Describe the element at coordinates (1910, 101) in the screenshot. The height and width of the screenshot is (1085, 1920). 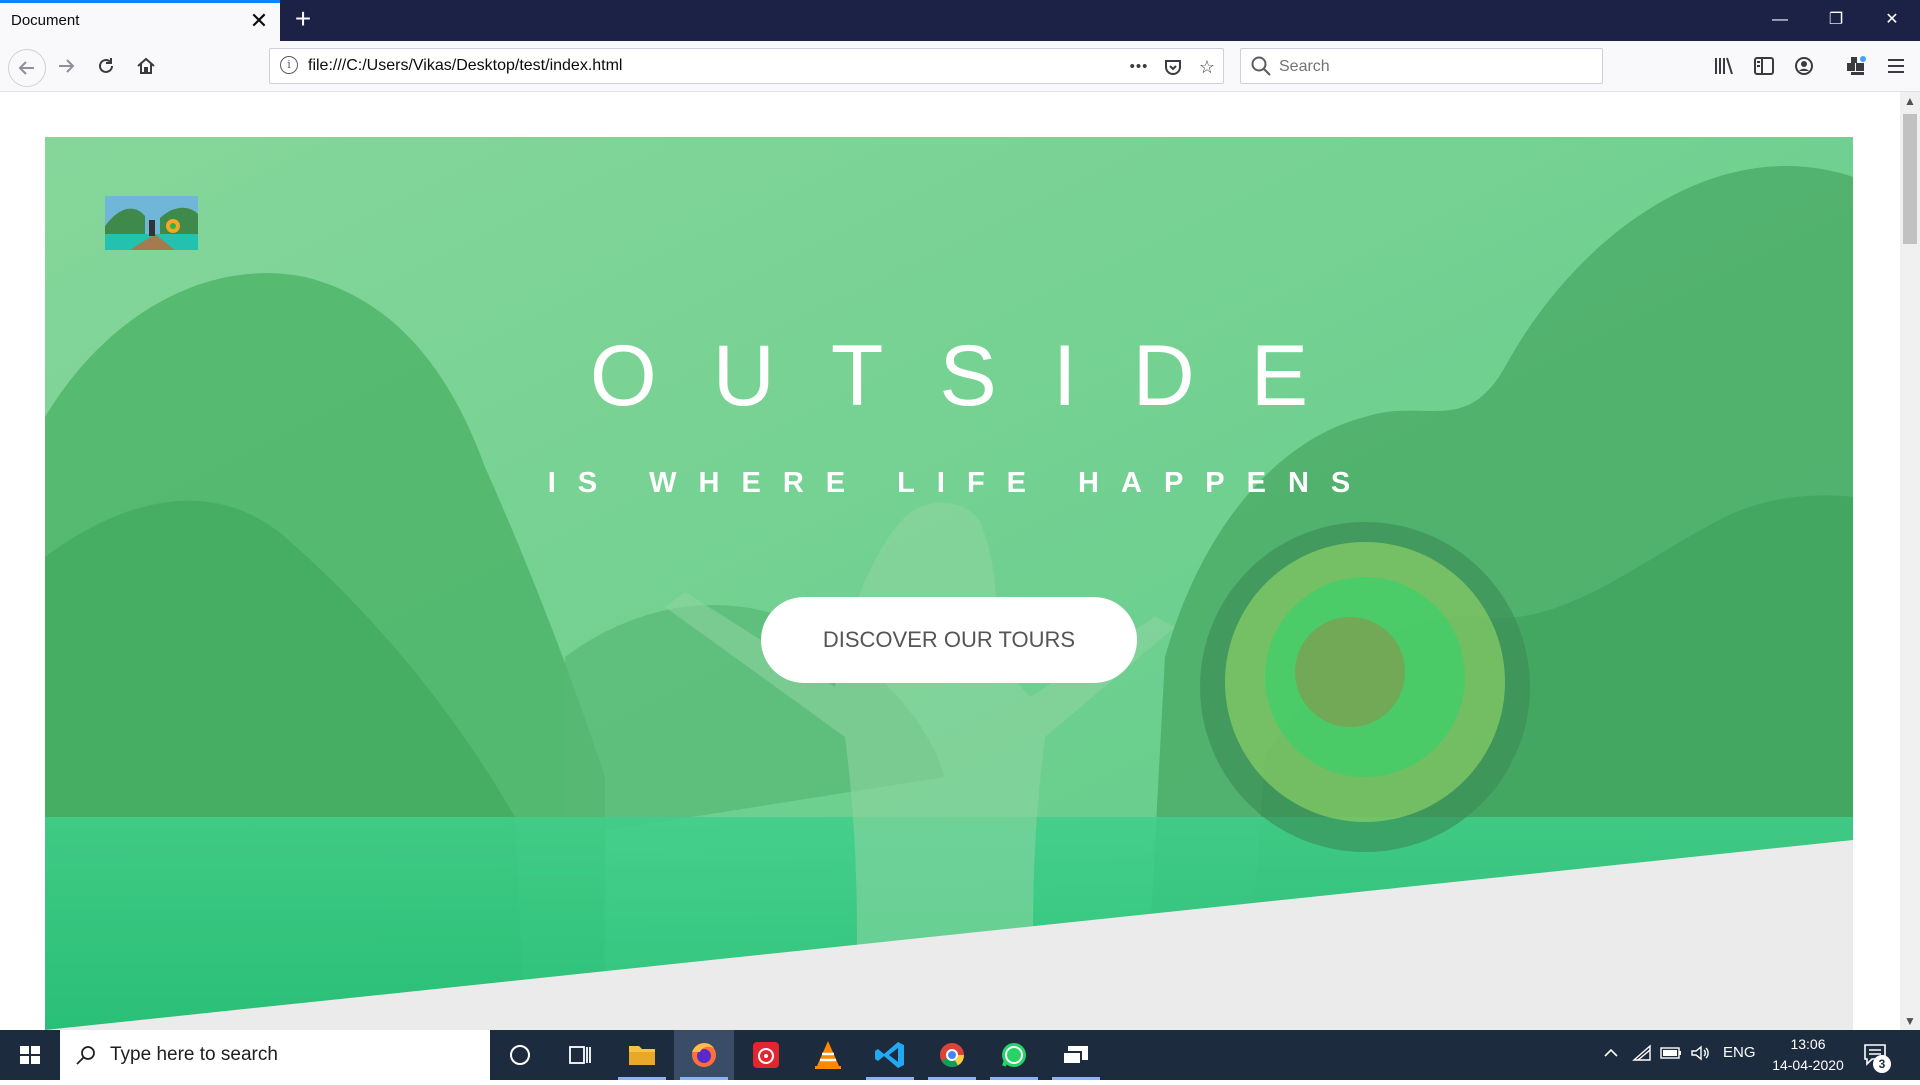
I see `scroll-up-icon: ▲` at that location.